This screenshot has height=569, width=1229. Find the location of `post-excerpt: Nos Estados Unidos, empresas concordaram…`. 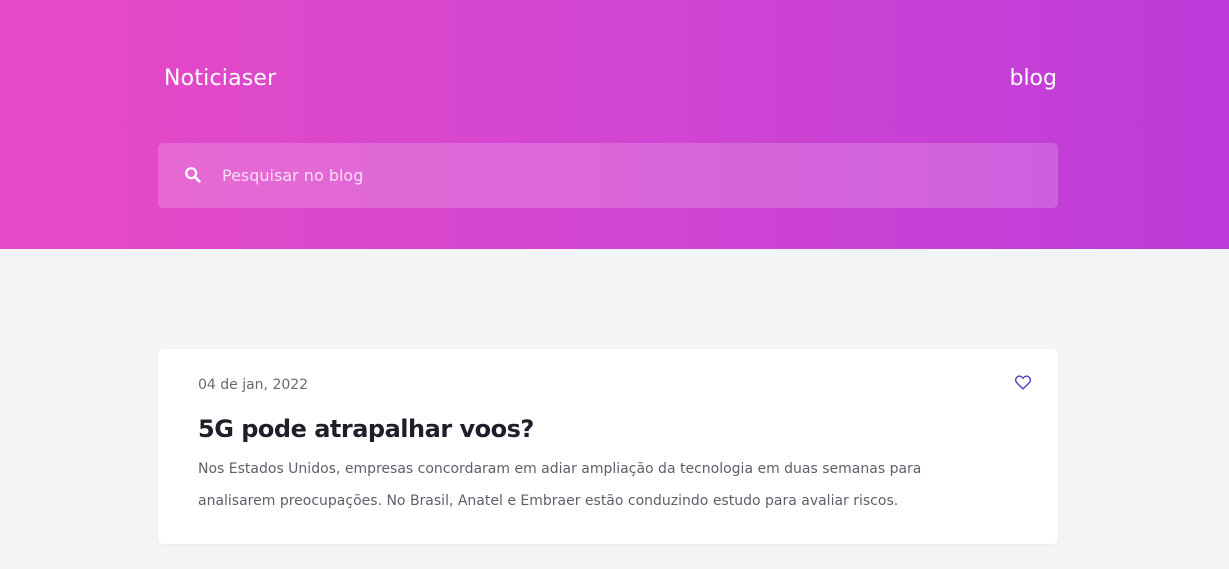

post-excerpt: Nos Estados Unidos, empresas concordaram… is located at coordinates (560, 485).